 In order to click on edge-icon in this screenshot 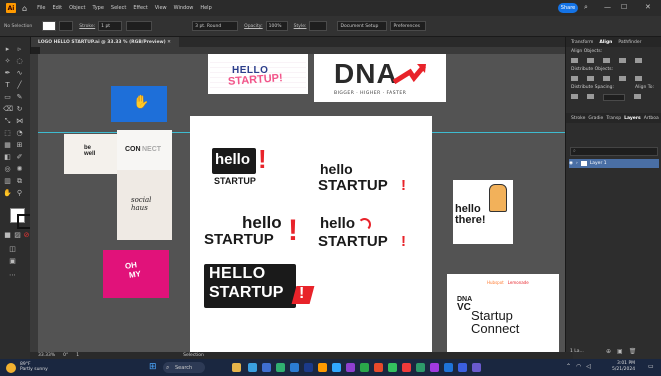, I will do `click(280, 367)`.